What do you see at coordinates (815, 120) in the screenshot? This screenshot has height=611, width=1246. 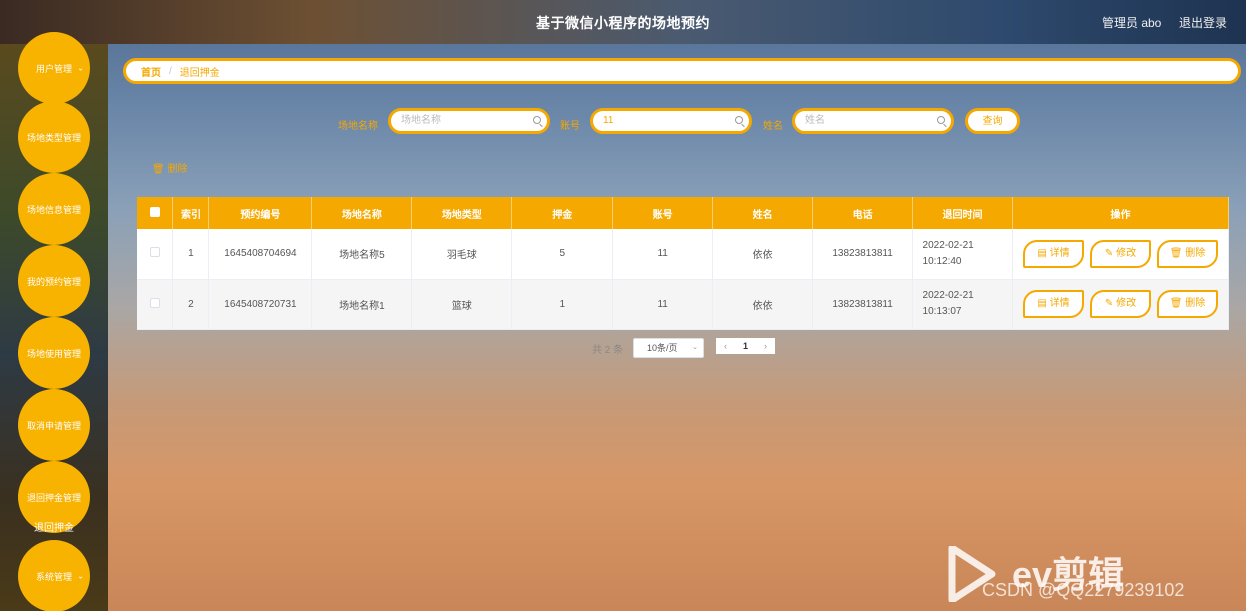 I see `name-placeholder: 姓名` at bounding box center [815, 120].